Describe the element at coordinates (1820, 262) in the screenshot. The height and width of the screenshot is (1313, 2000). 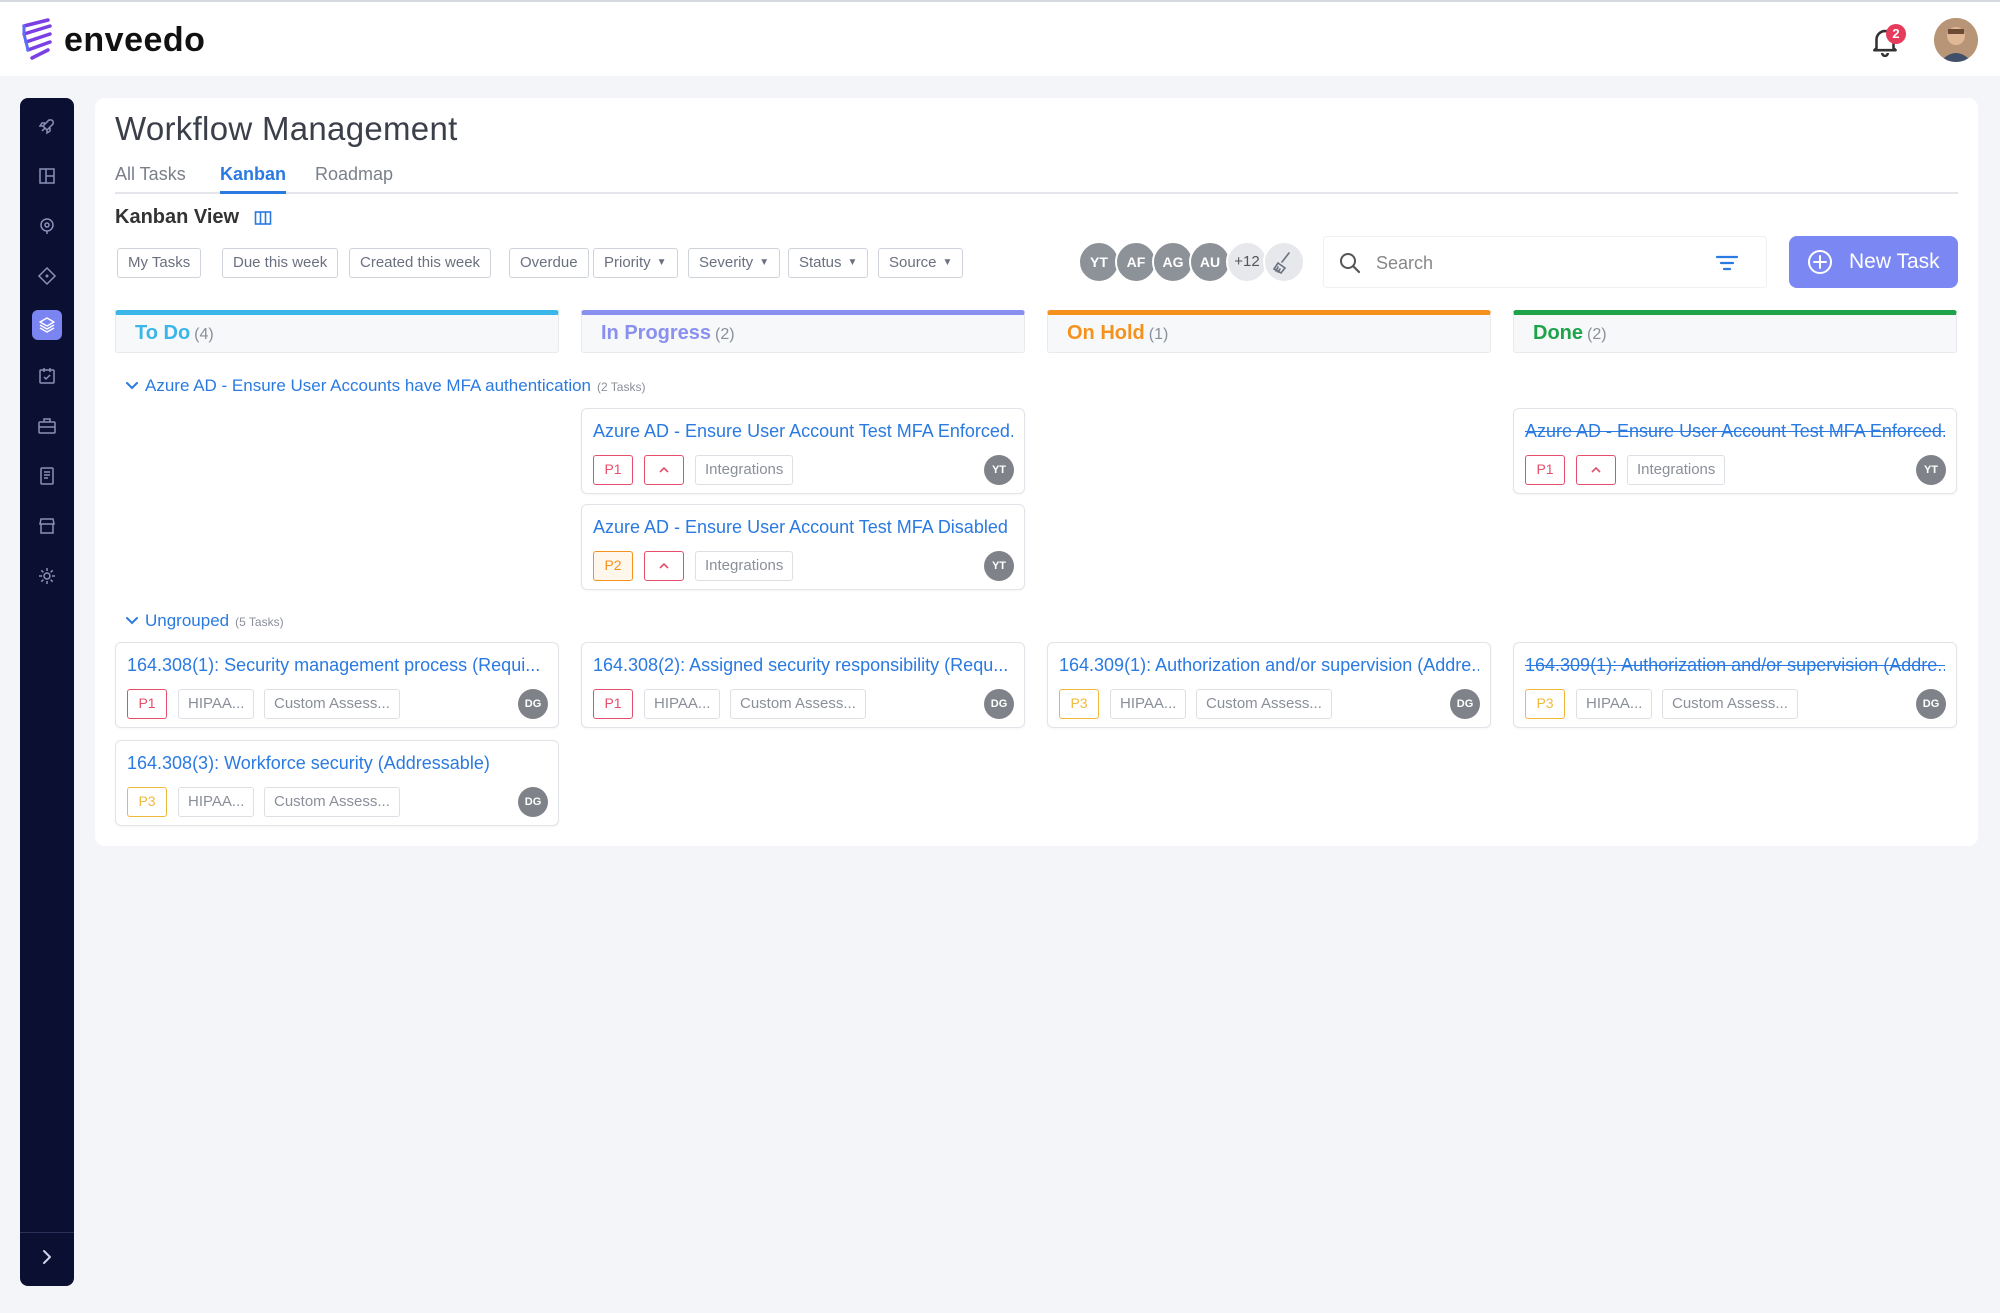
I see `plus-circle-icon` at that location.